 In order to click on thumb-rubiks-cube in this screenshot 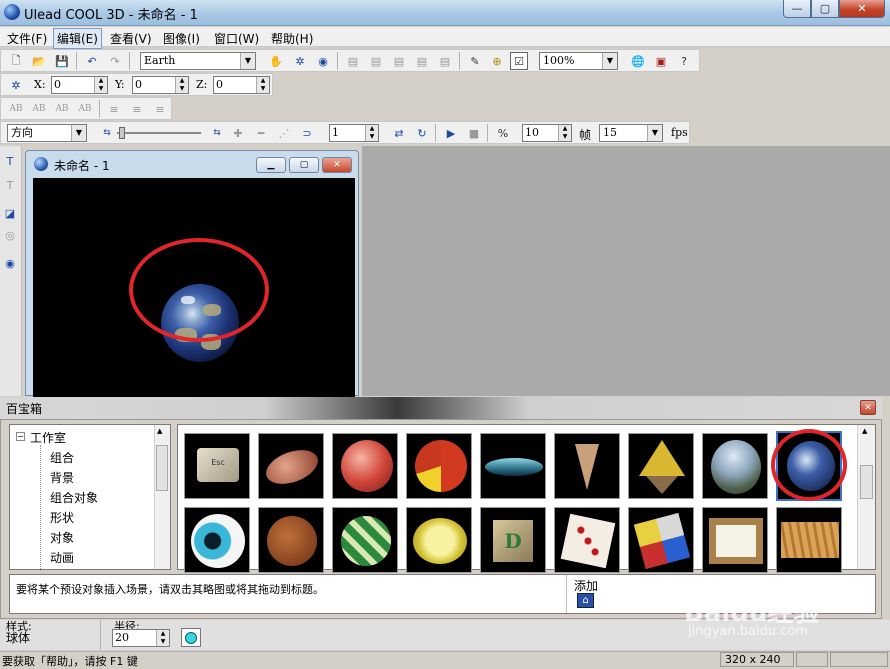, I will do `click(661, 540)`.